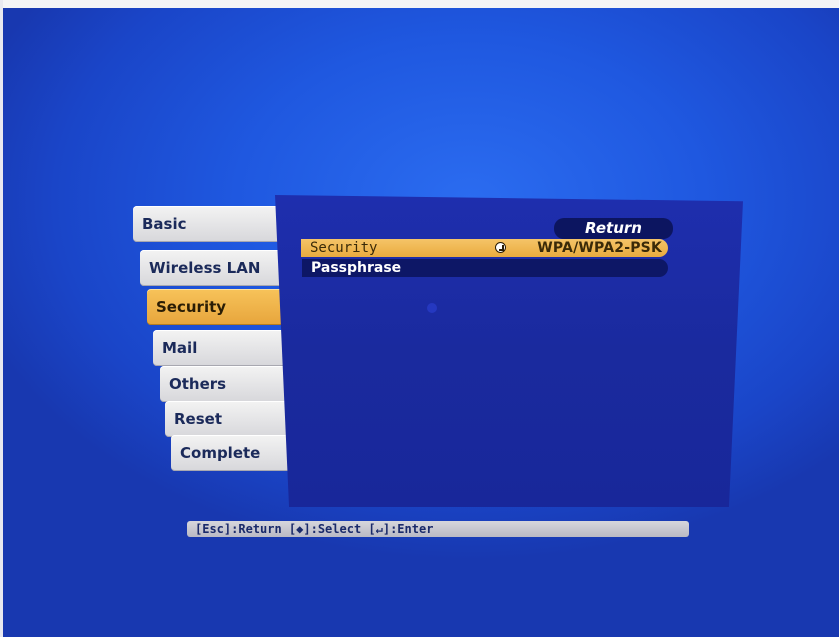 The width and height of the screenshot is (839, 637). What do you see at coordinates (191, 307) in the screenshot?
I see `tab-label: Security` at bounding box center [191, 307].